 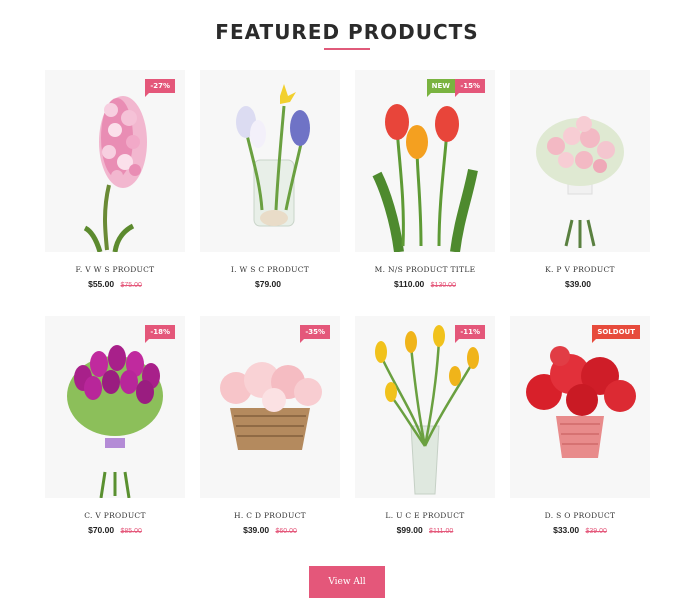 What do you see at coordinates (470, 88) in the screenshot?
I see `discount-badge: -15%` at bounding box center [470, 88].